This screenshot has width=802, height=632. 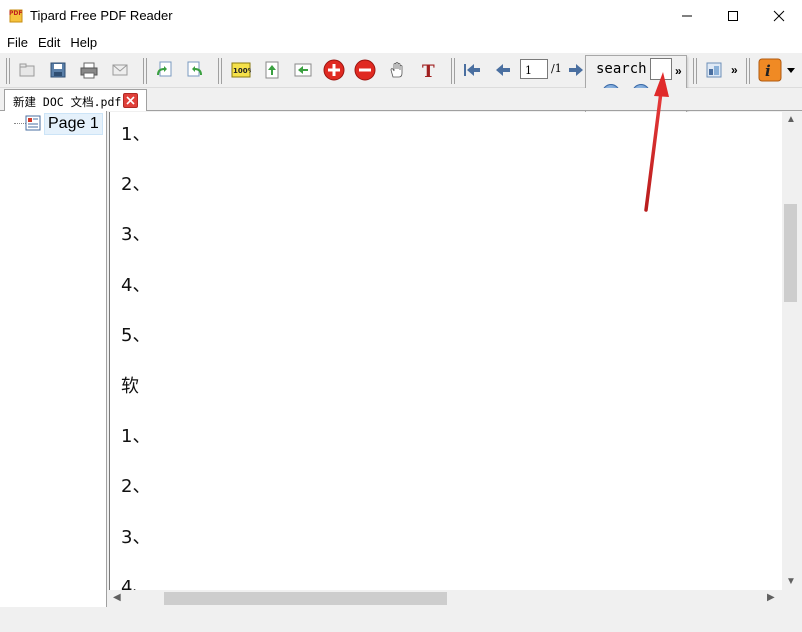 I want to click on info-icon: i, so click(x=770, y=70).